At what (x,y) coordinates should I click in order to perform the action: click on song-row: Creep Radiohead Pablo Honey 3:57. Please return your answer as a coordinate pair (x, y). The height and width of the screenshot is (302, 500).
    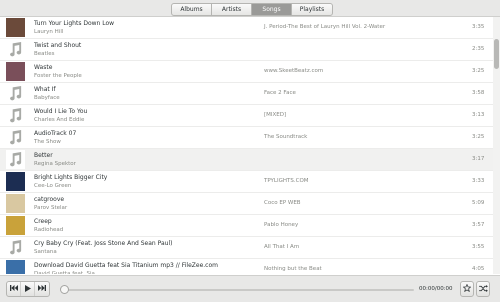
    Looking at the image, I should click on (246, 226).